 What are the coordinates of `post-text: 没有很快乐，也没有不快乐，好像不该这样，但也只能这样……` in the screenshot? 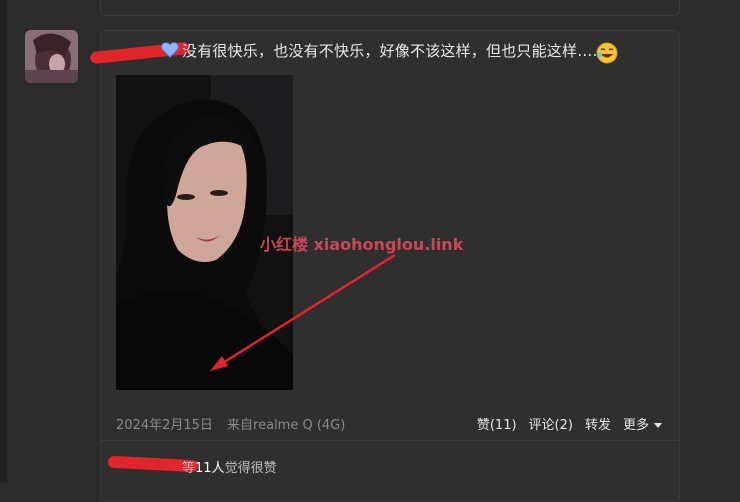 It's located at (395, 51).